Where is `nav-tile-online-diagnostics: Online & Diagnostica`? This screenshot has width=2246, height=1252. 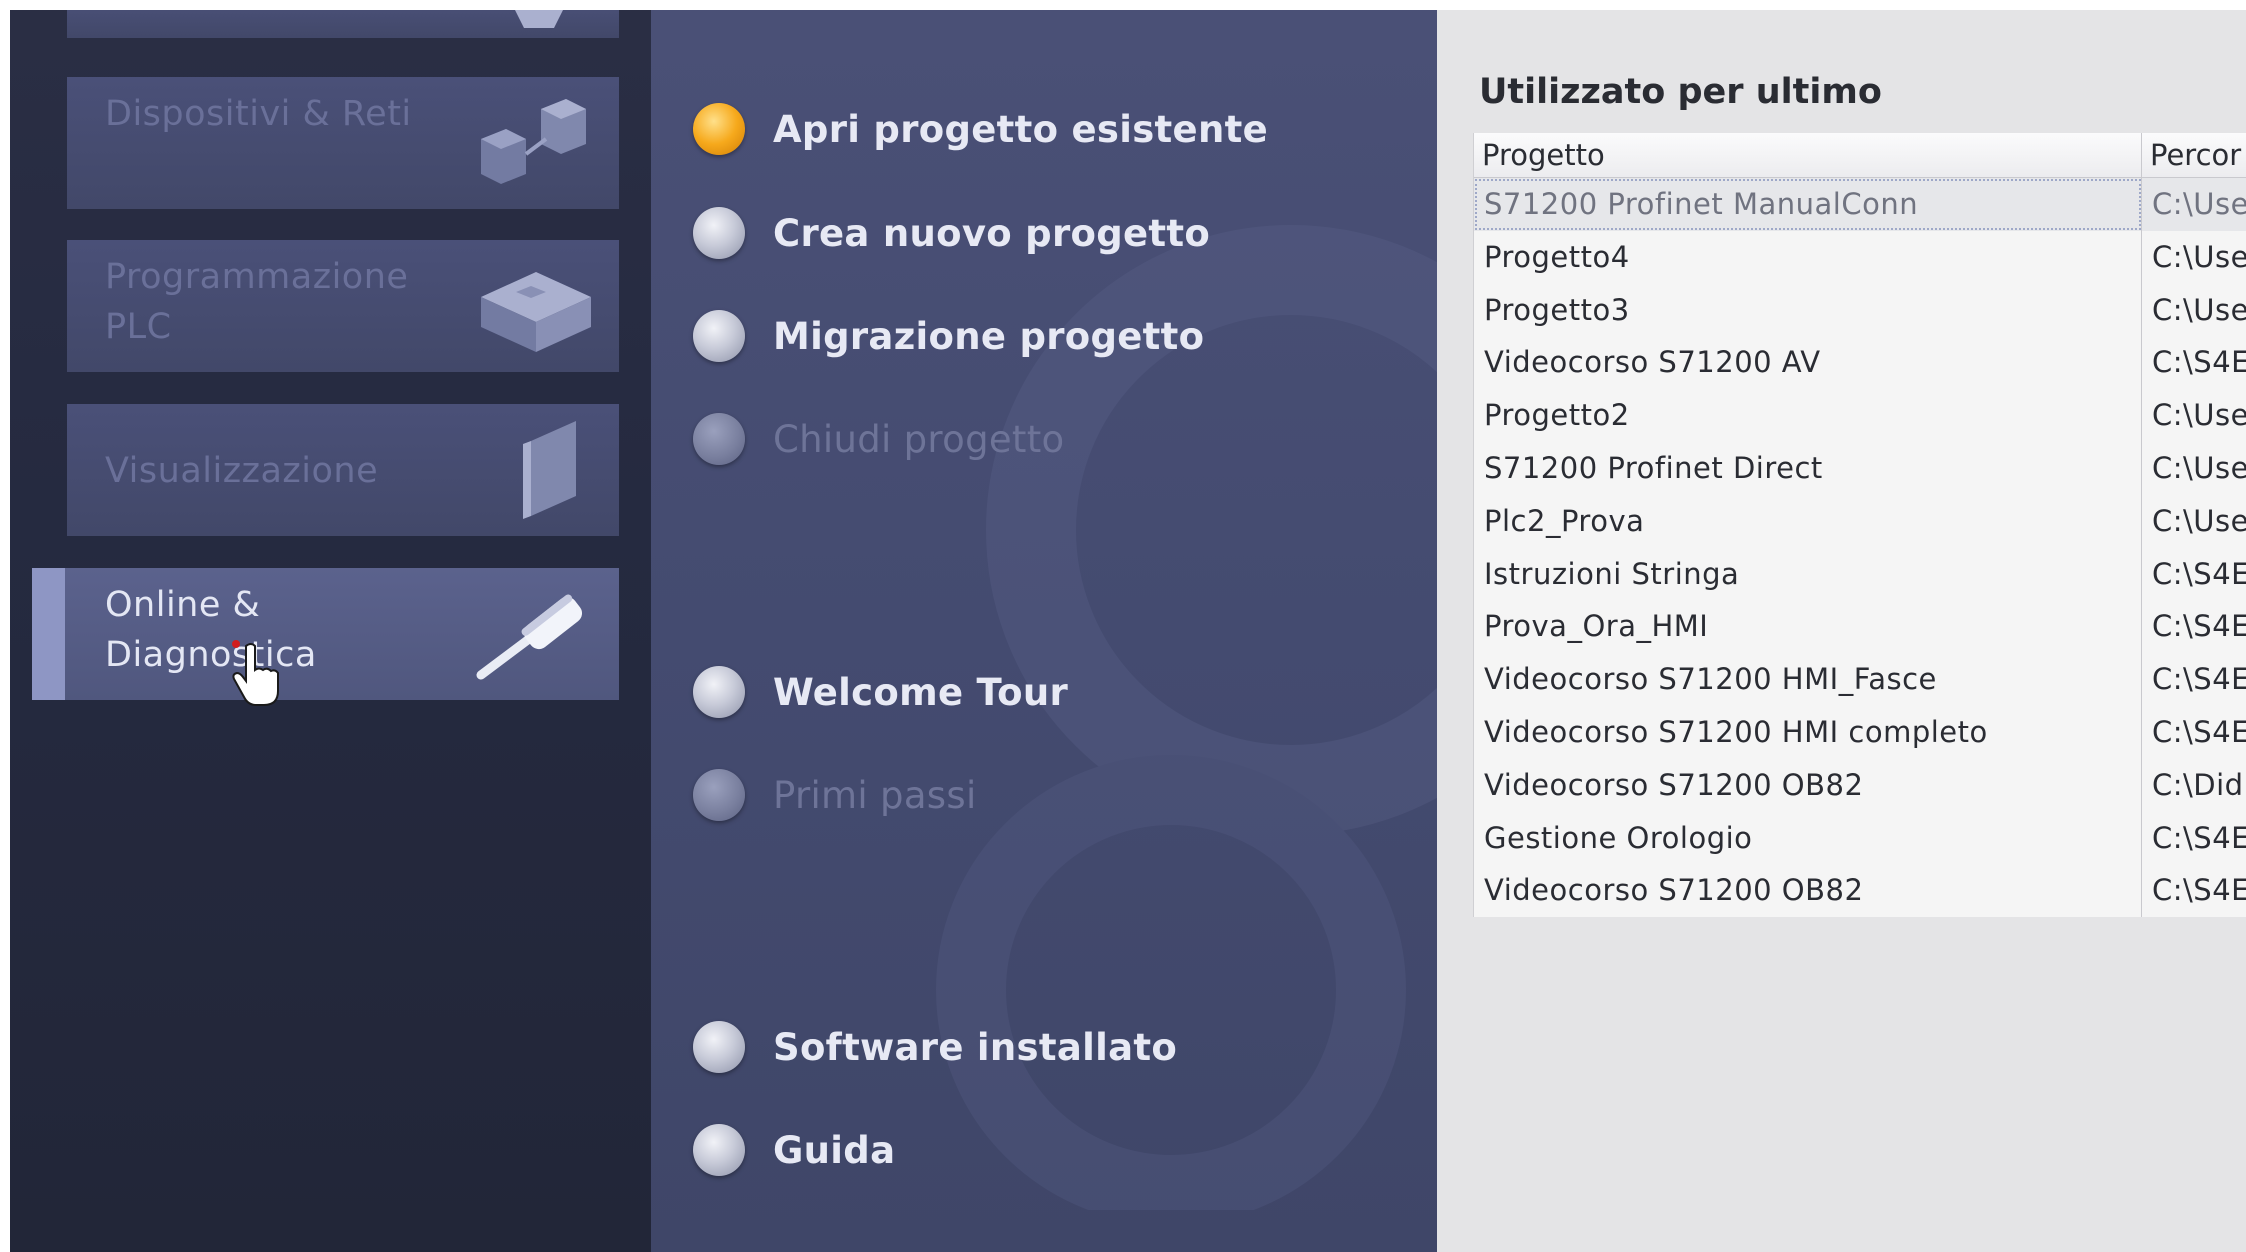
nav-tile-online-diagnostics: Online & Diagnostica is located at coordinates (325, 634).